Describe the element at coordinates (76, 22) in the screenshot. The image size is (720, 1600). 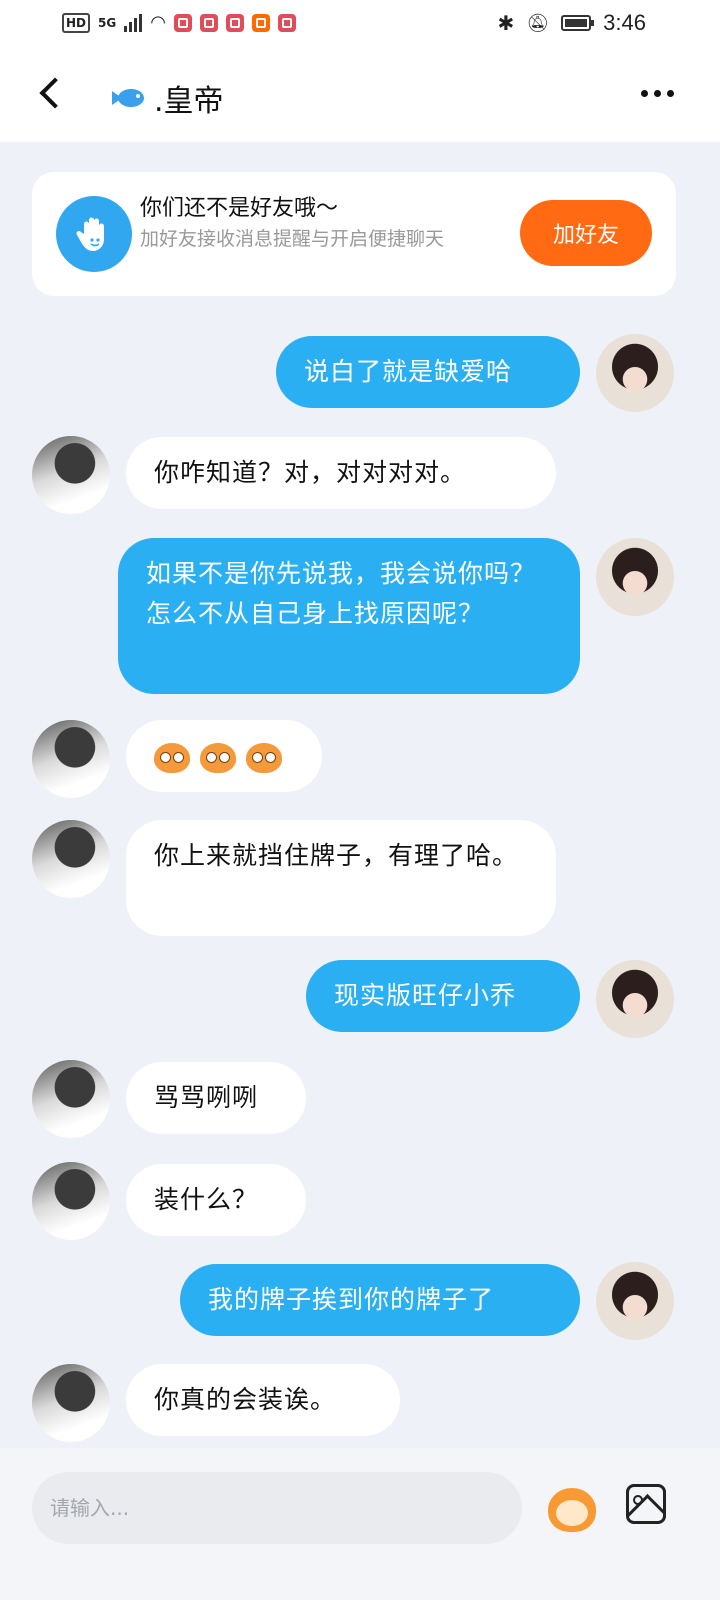
I see `hd-indicator: HD` at that location.